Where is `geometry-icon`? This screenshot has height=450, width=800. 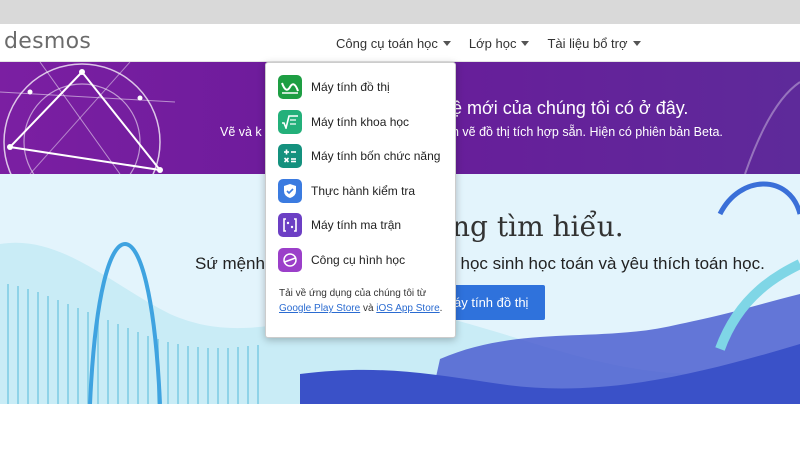
geometry-icon is located at coordinates (290, 259).